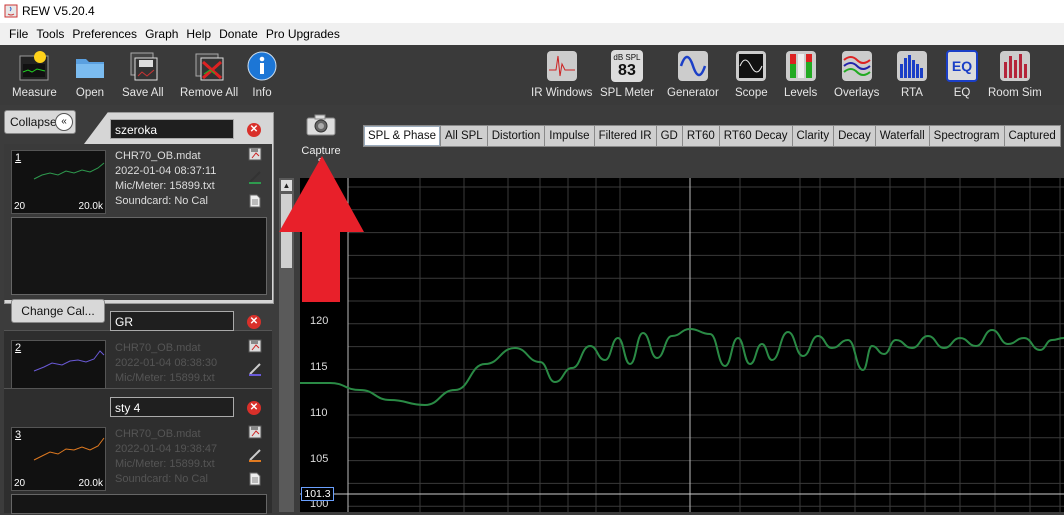 Image resolution: width=1064 pixels, height=515 pixels. Describe the element at coordinates (161, 34) in the screenshot. I see `menu-graph: Graph` at that location.